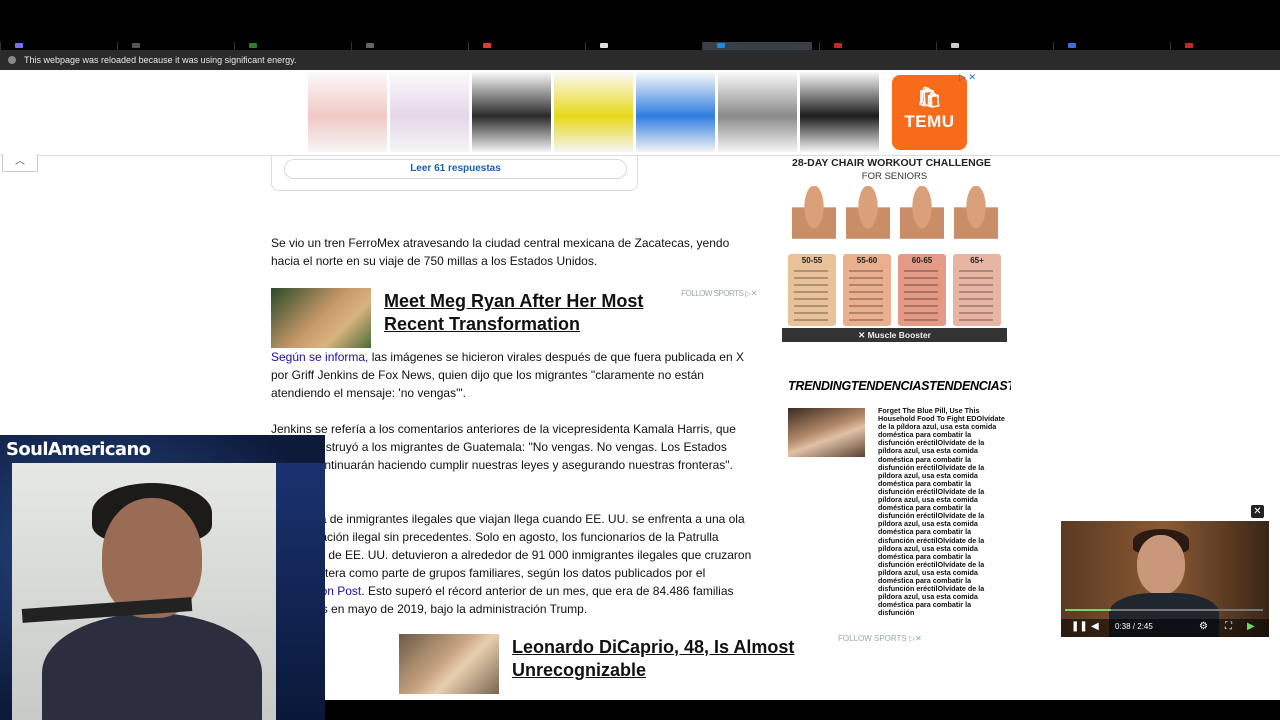 The height and width of the screenshot is (720, 1280). I want to click on age-plan-column: 55-60, so click(867, 290).